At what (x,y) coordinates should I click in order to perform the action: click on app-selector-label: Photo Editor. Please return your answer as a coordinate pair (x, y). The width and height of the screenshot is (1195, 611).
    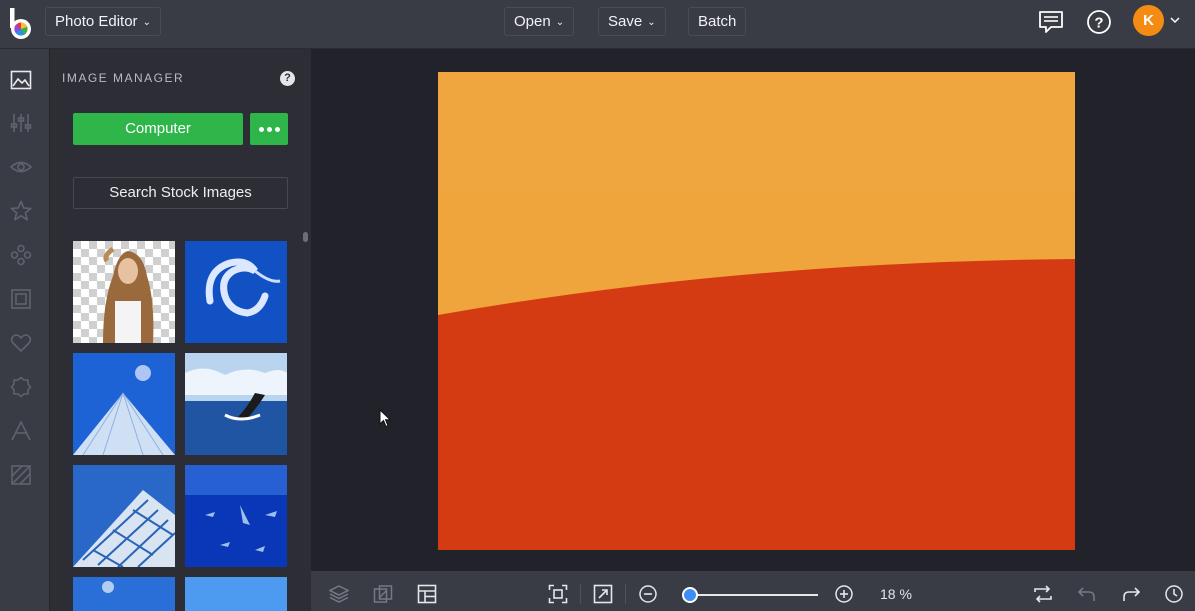
    Looking at the image, I should click on (96, 21).